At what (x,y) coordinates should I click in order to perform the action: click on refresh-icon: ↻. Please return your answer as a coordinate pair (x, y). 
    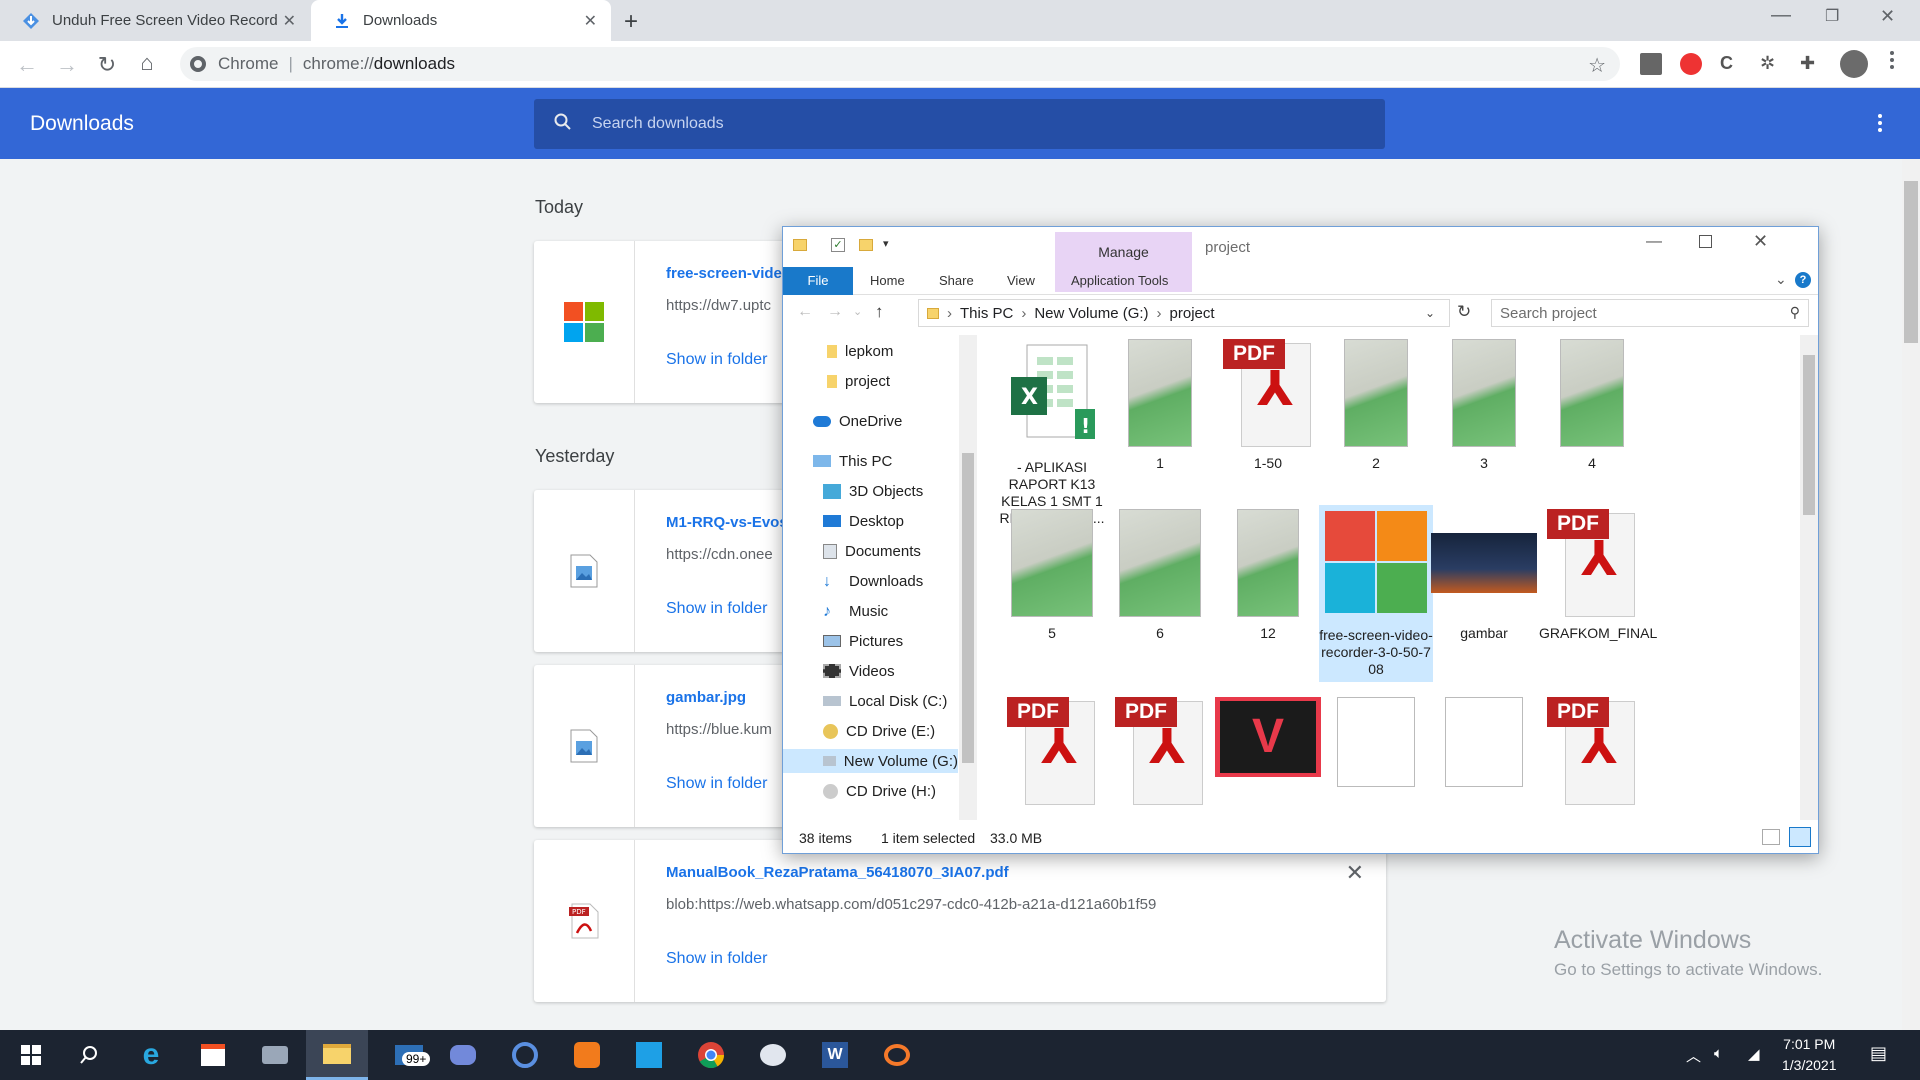
    Looking at the image, I should click on (1464, 312).